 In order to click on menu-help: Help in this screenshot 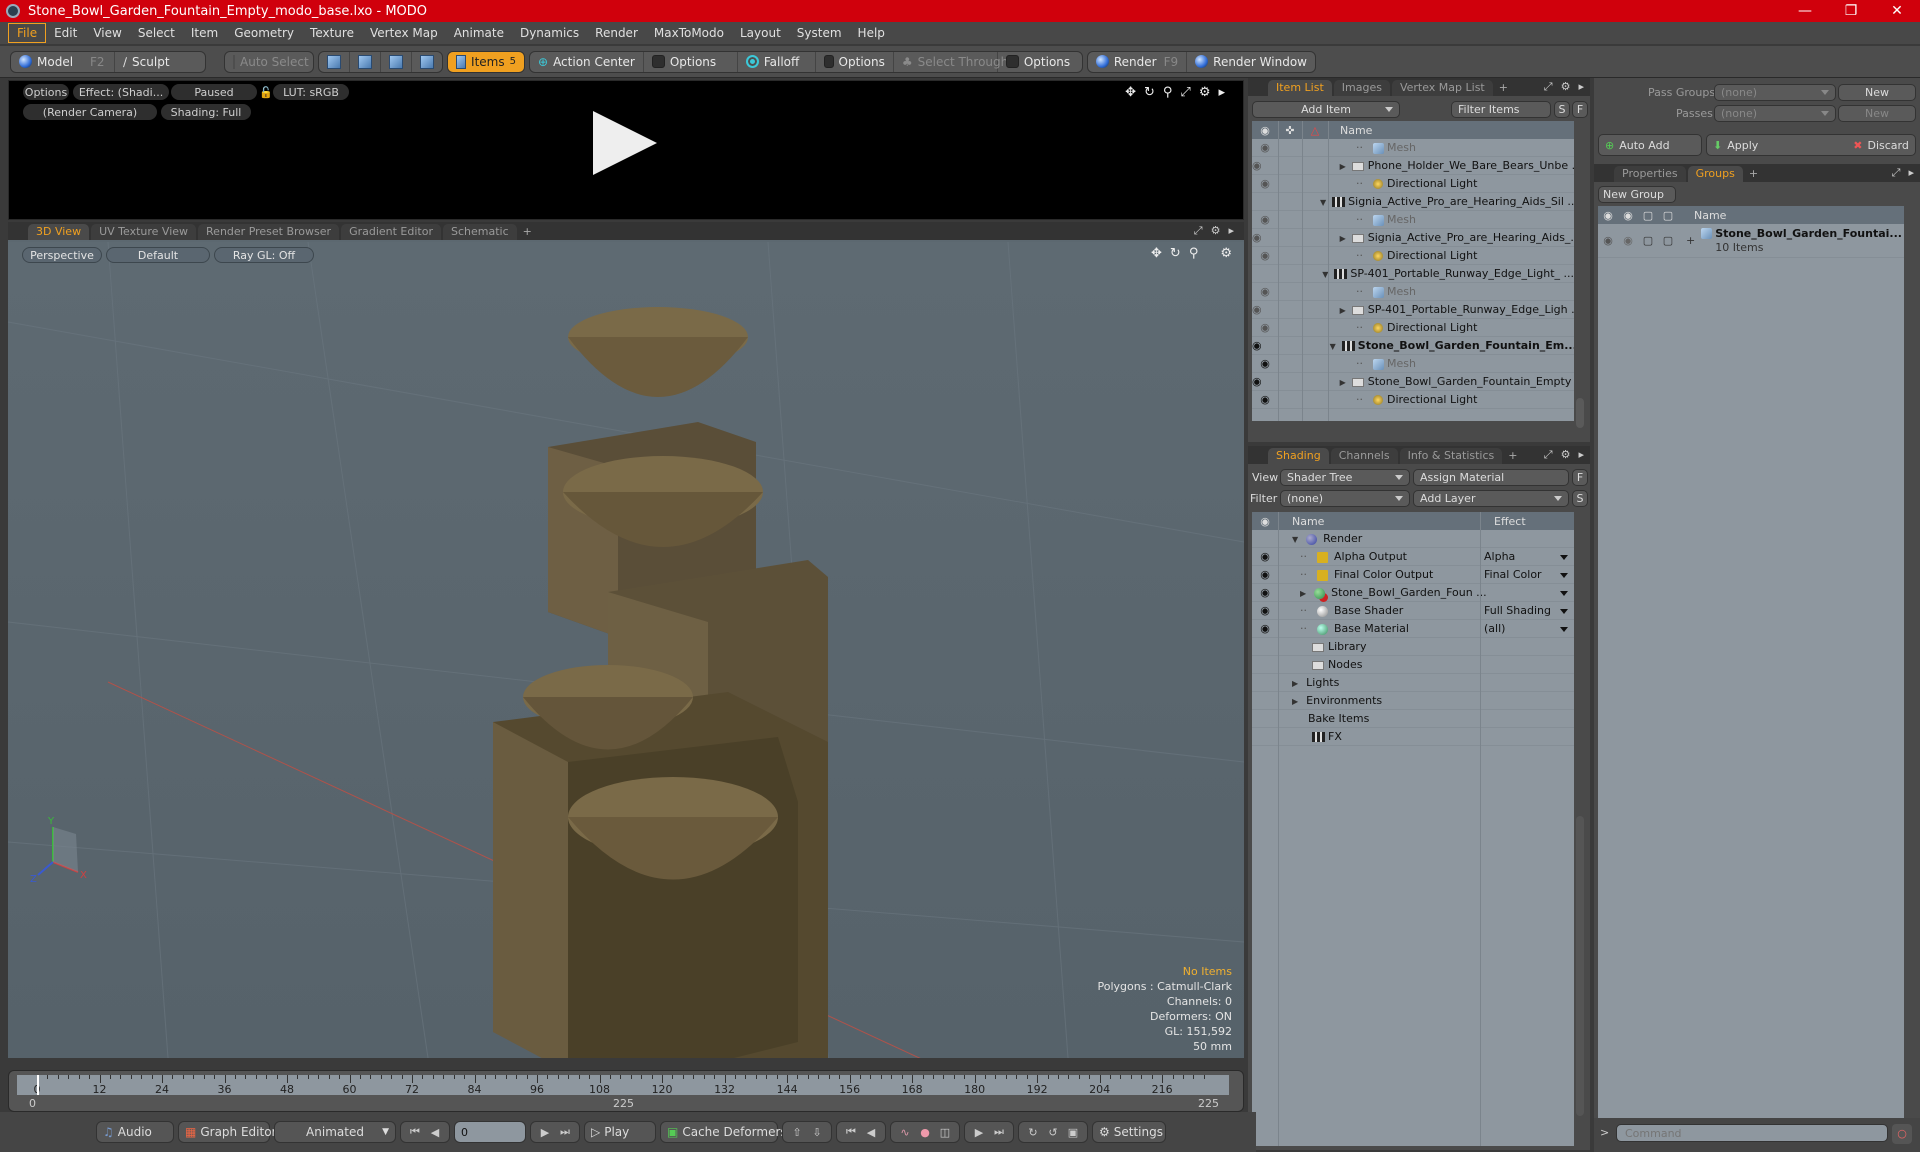, I will do `click(871, 33)`.